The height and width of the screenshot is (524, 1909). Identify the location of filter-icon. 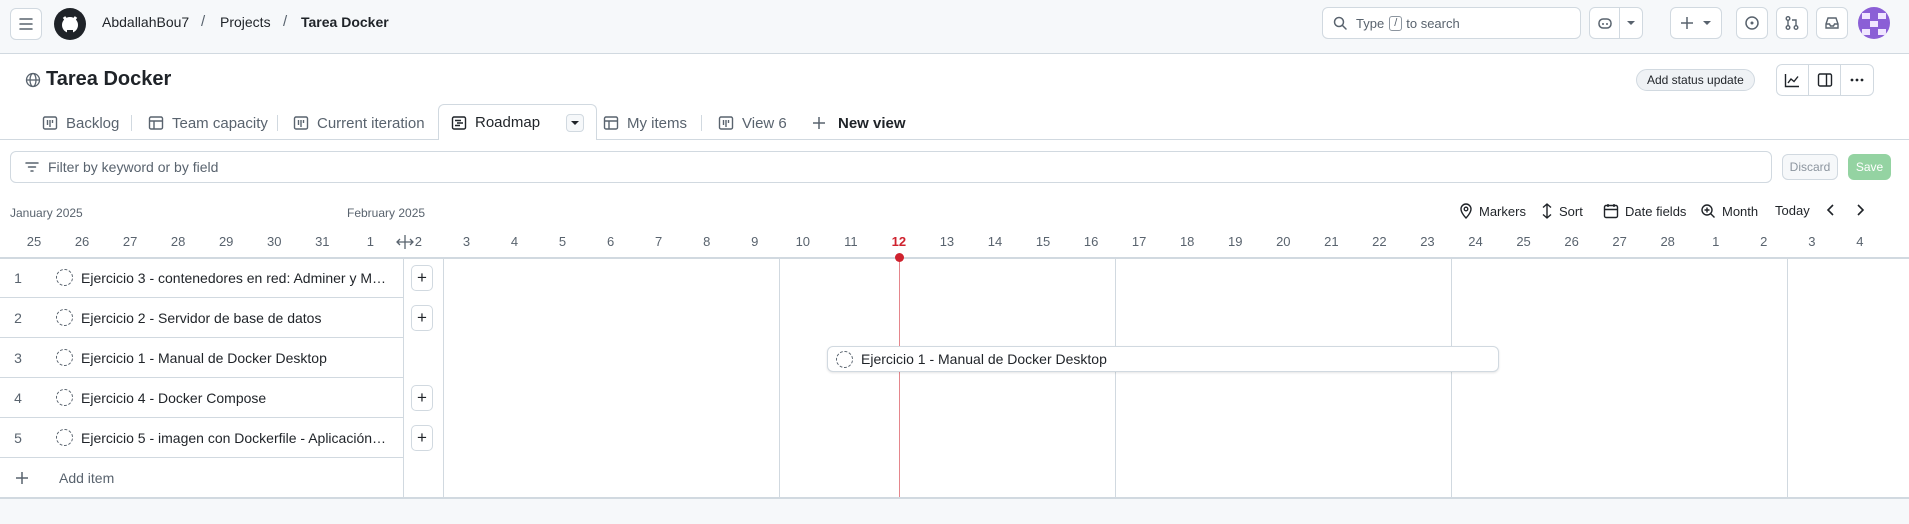
(32, 167).